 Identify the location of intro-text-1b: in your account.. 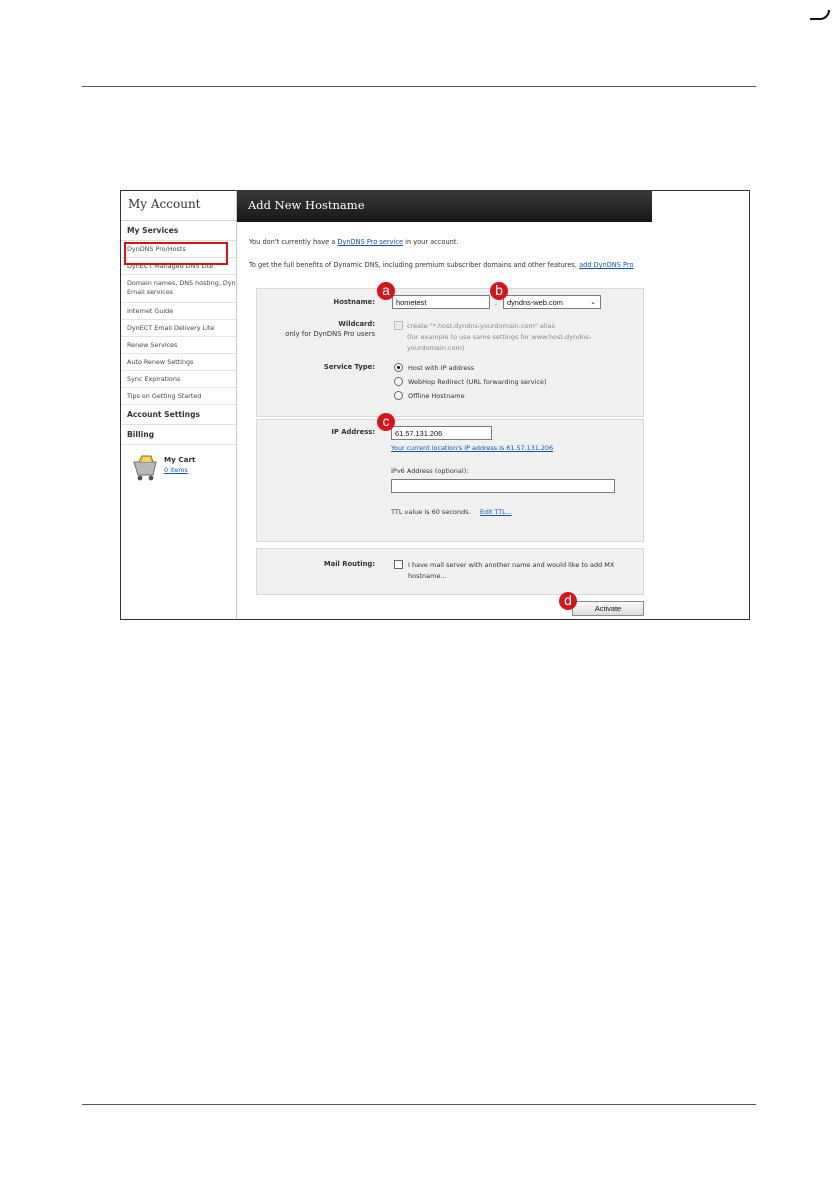
(431, 242).